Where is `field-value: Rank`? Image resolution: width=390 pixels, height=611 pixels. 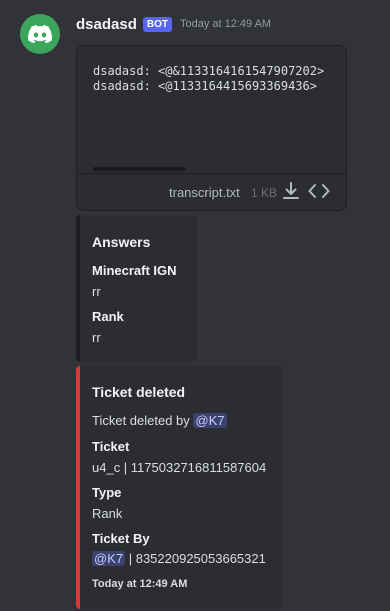 field-value: Rank is located at coordinates (107, 513).